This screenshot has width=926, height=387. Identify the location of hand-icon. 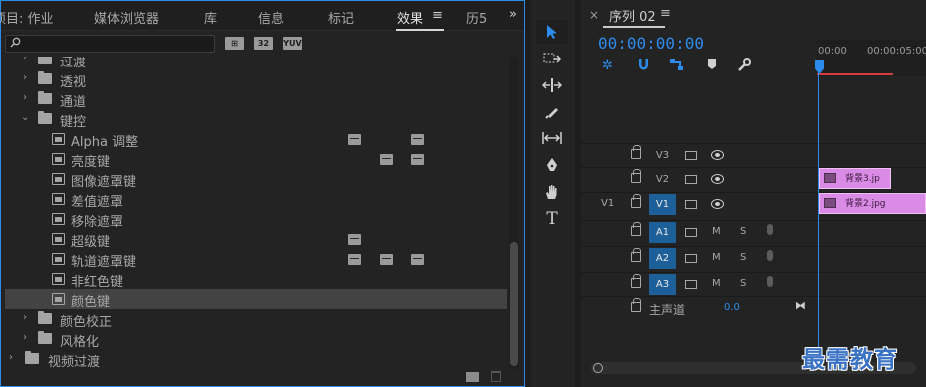
(552, 192).